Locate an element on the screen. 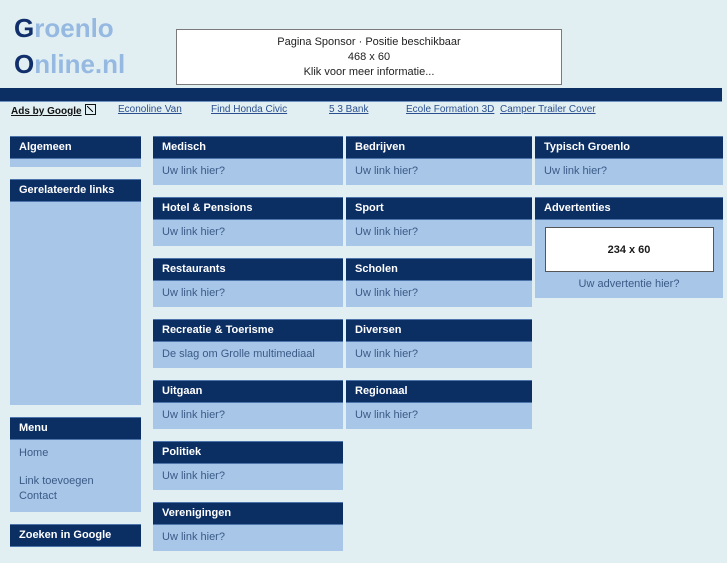 Image resolution: width=727 pixels, height=563 pixels. category-block-politiek: Politiek Uw link hier? is located at coordinates (248, 465).